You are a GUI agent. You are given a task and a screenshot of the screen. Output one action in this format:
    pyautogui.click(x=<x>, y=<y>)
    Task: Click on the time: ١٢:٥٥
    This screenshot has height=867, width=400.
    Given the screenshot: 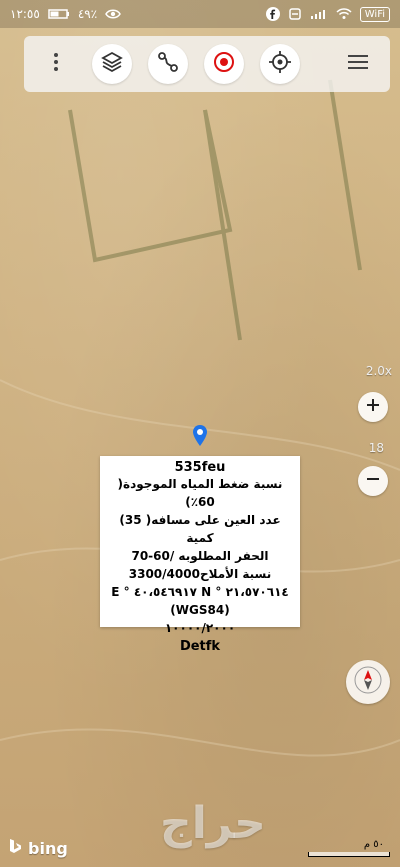 What is the action you would take?
    pyautogui.click(x=25, y=14)
    